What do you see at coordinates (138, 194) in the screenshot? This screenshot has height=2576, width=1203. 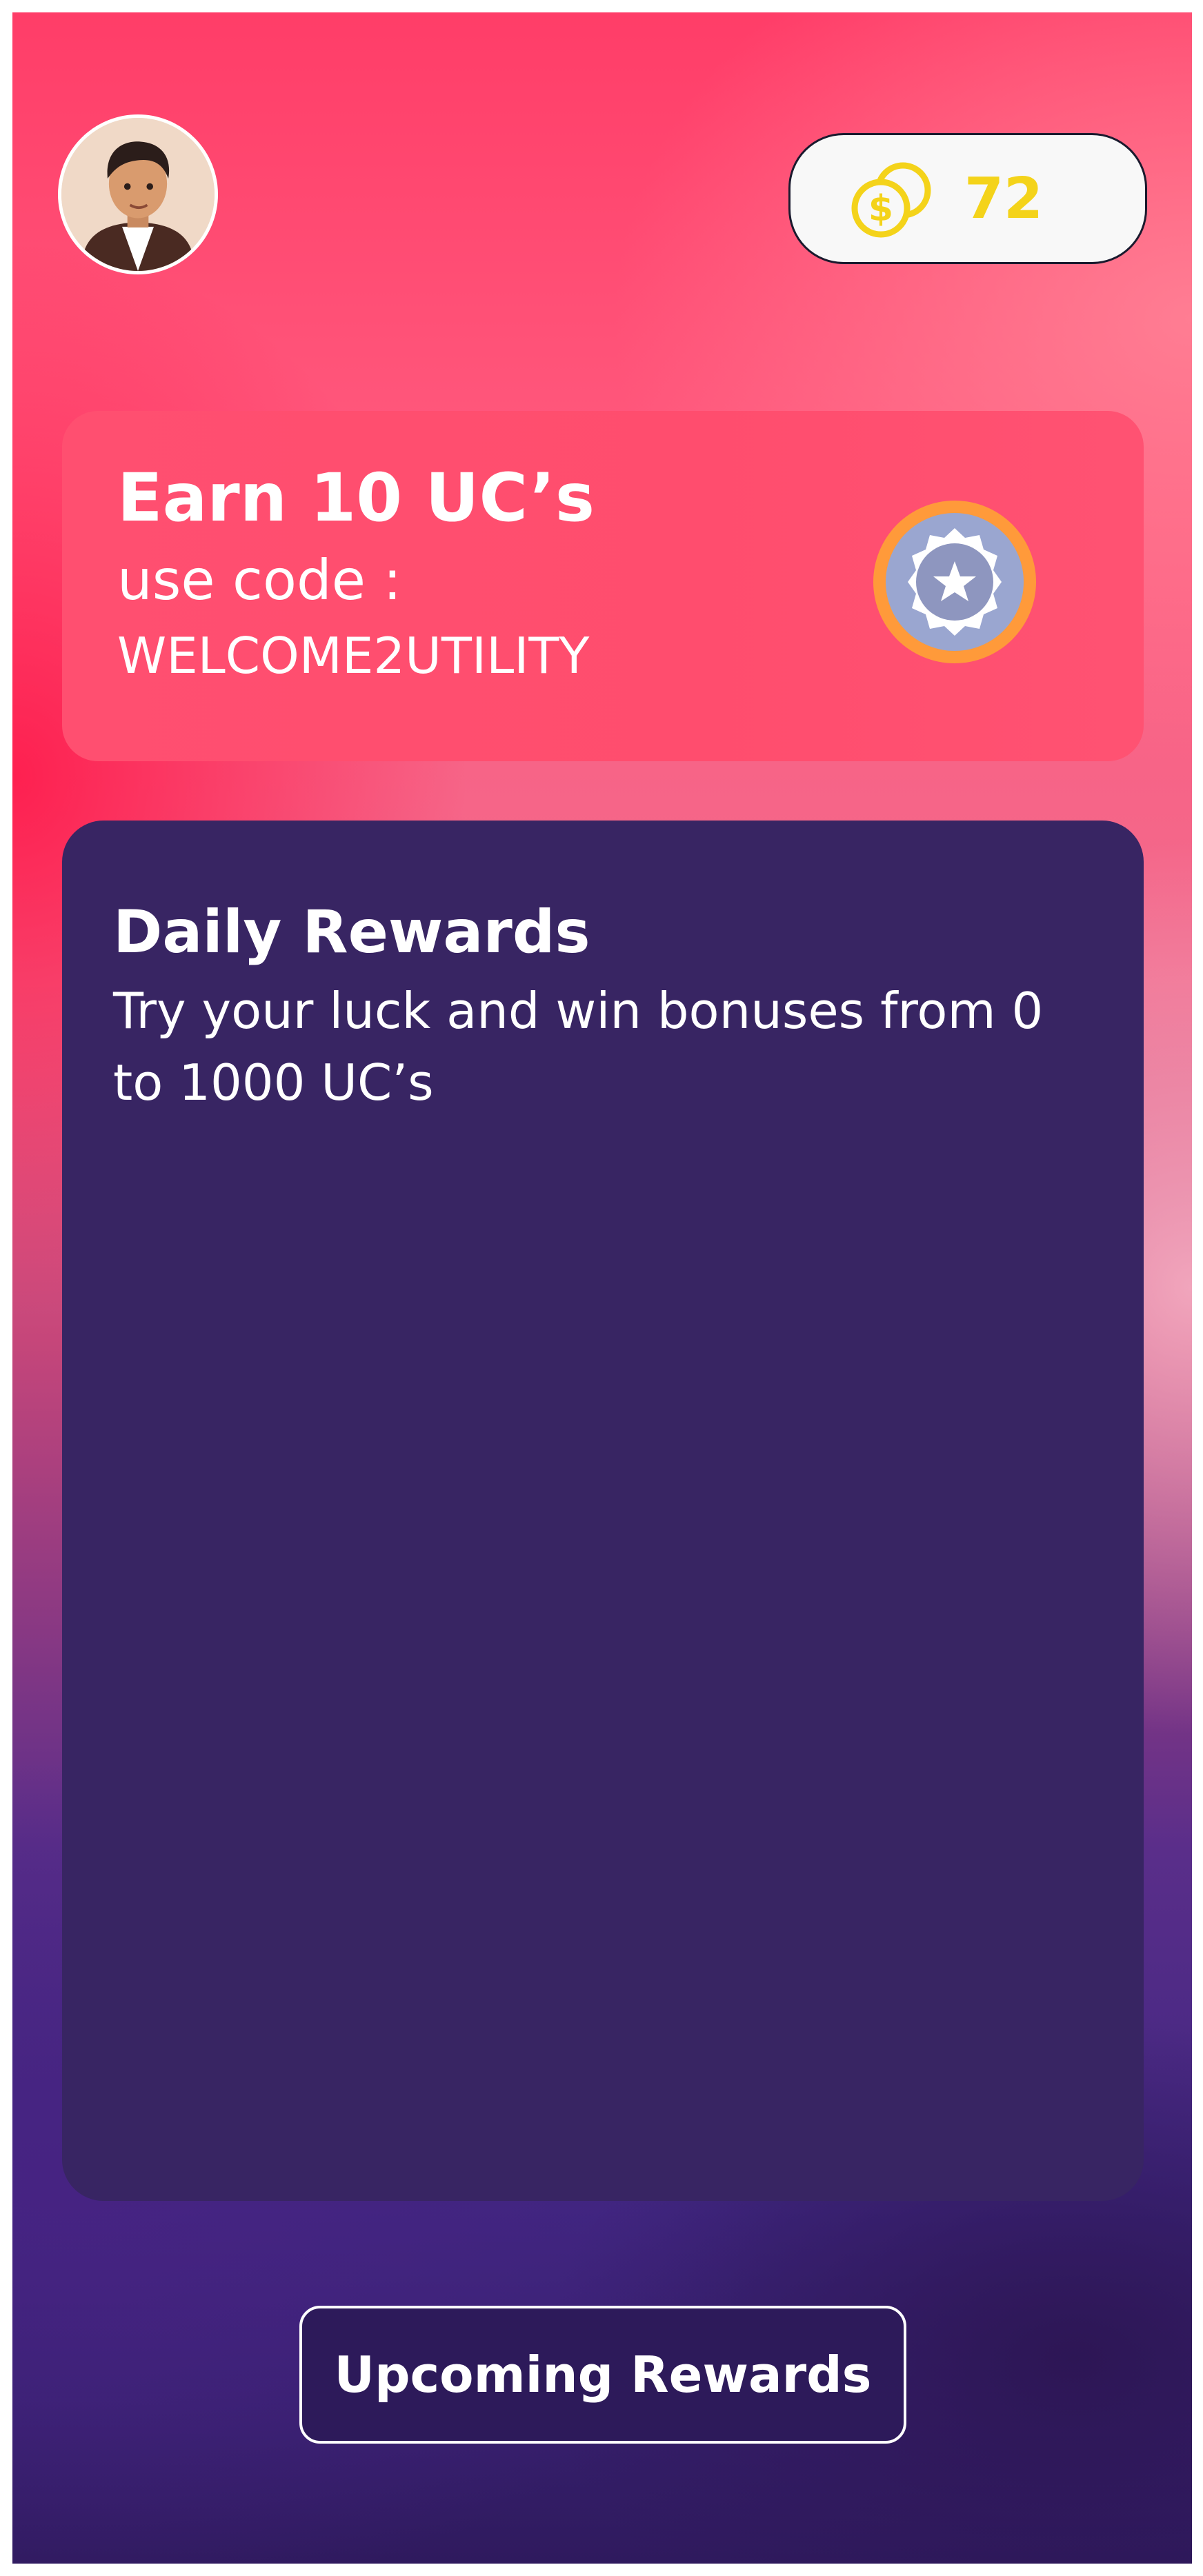 I see `user-avatar-icon` at bounding box center [138, 194].